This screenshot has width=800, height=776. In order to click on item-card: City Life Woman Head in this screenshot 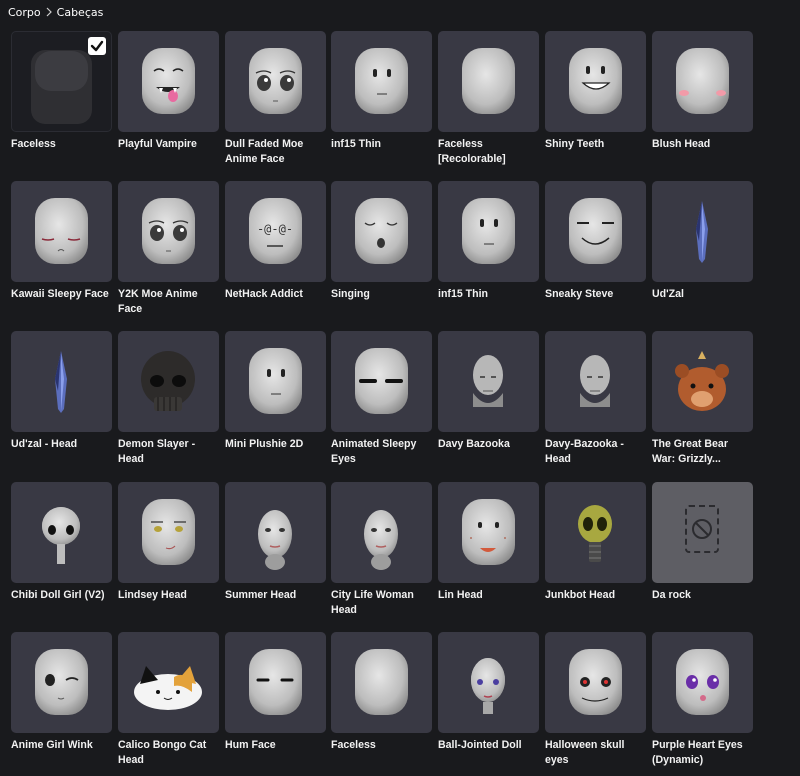, I will do `click(381, 554)`.